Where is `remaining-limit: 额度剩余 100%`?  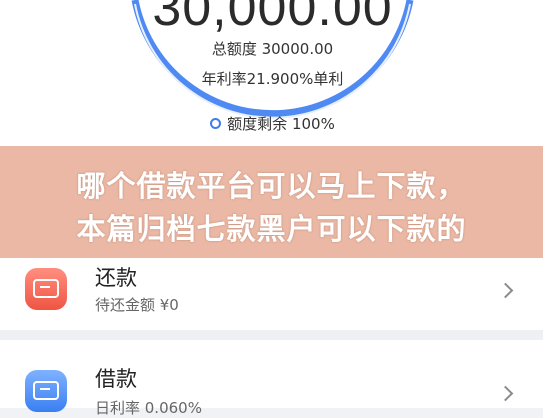 remaining-limit: 额度剩余 100% is located at coordinates (272, 123).